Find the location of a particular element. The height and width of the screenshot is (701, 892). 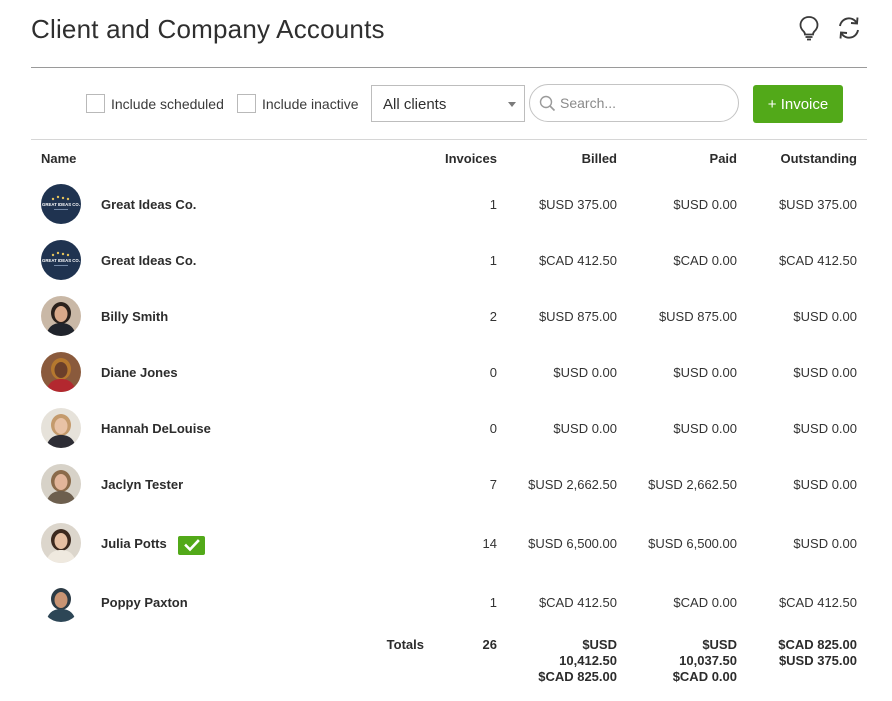

billed-amount: $USD 375.00 is located at coordinates (577, 204).